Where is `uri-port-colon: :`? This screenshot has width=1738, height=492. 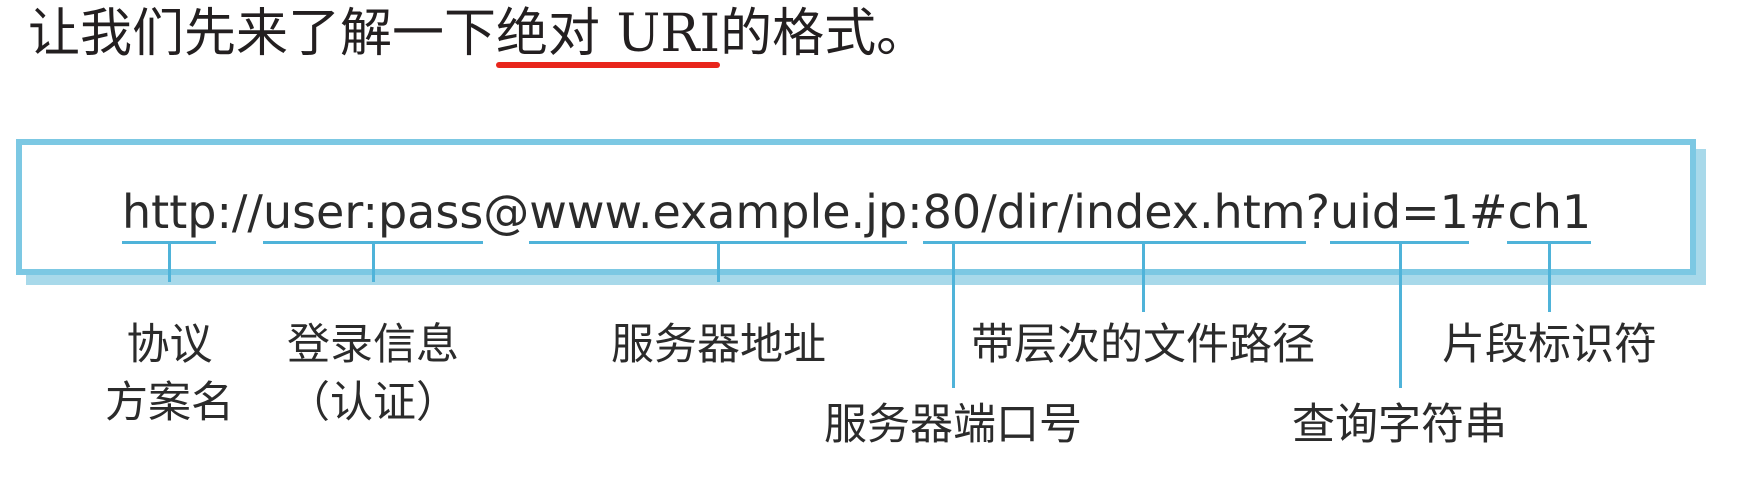 uri-port-colon: : is located at coordinates (915, 212).